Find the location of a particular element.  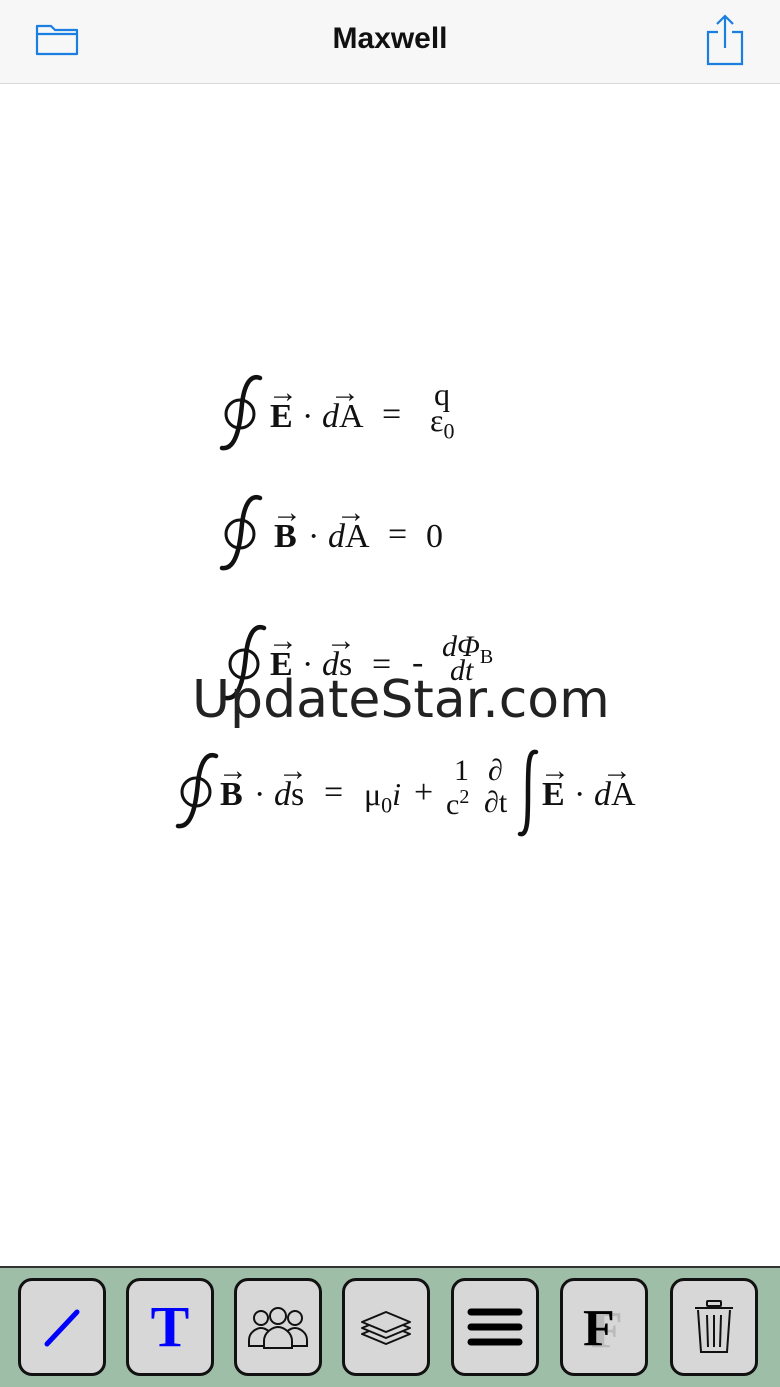

bottom-toolbar: T F F is located at coordinates (390, 1326).